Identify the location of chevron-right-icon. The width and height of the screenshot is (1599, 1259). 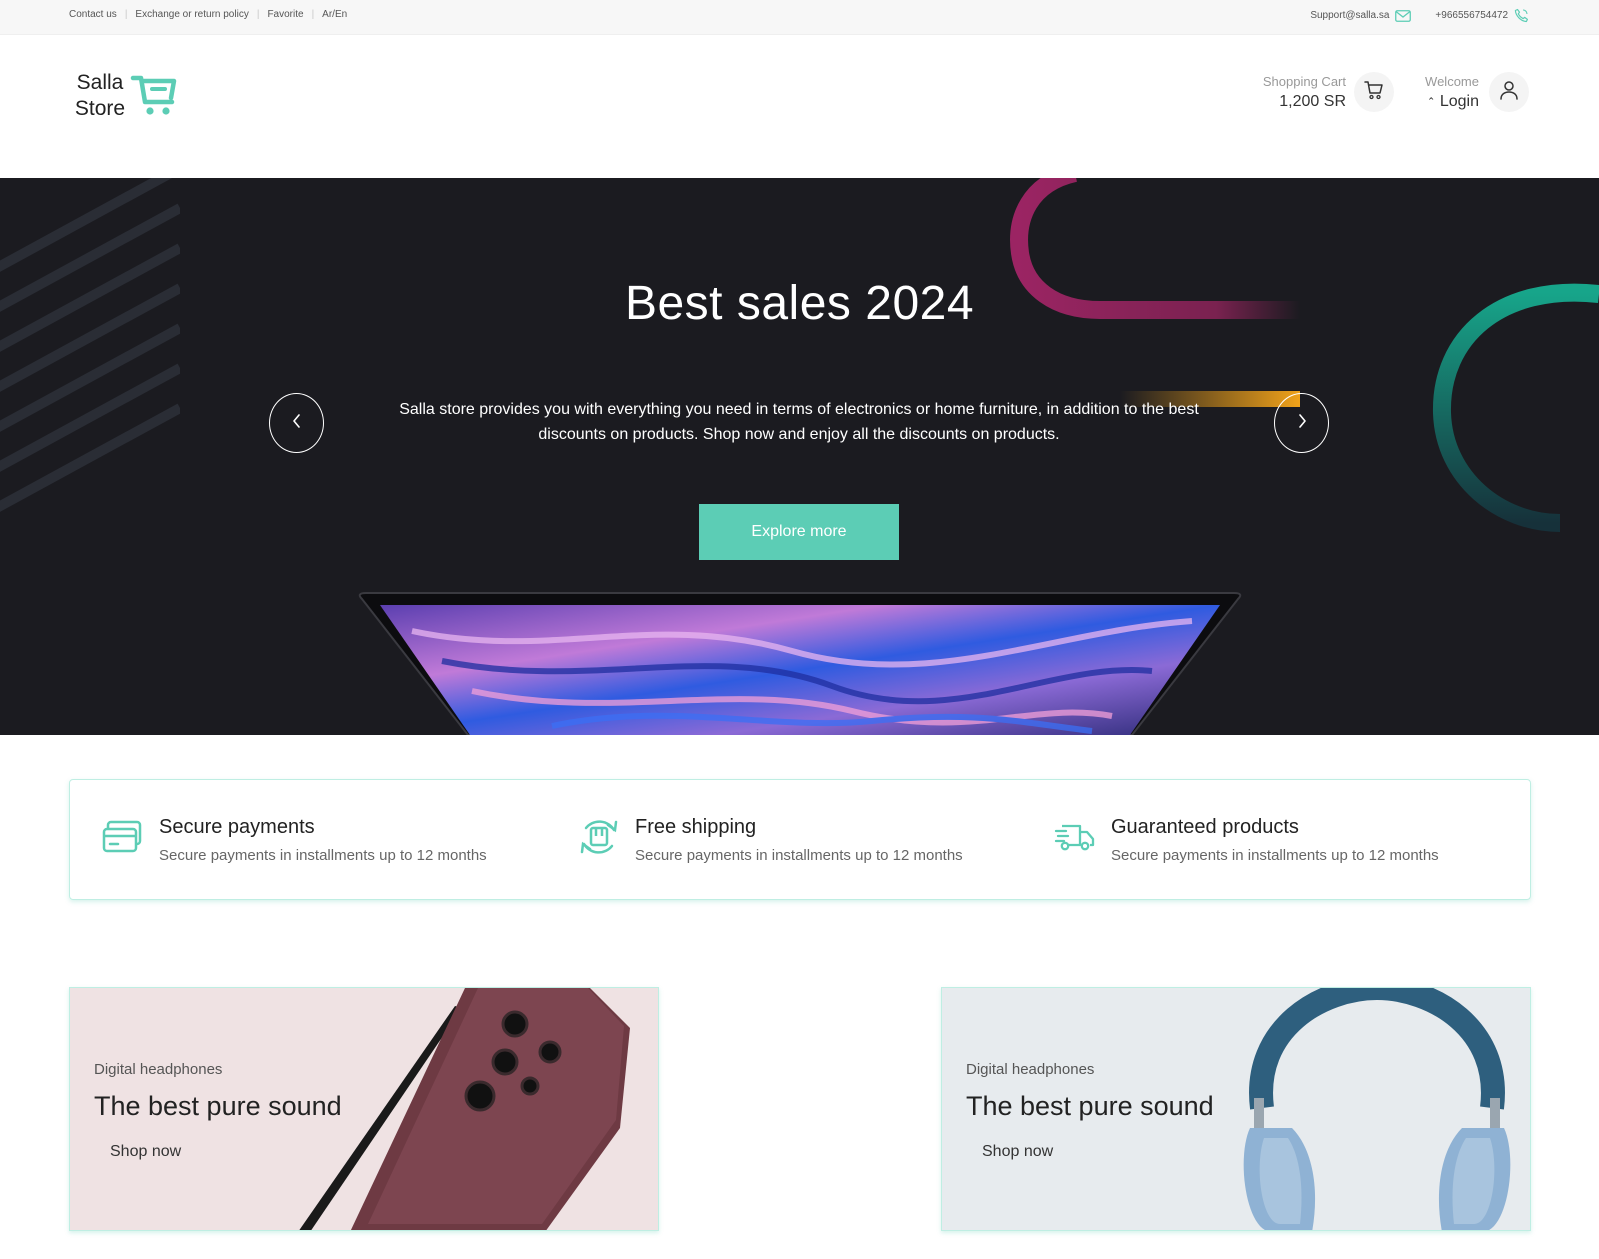
(1302, 423).